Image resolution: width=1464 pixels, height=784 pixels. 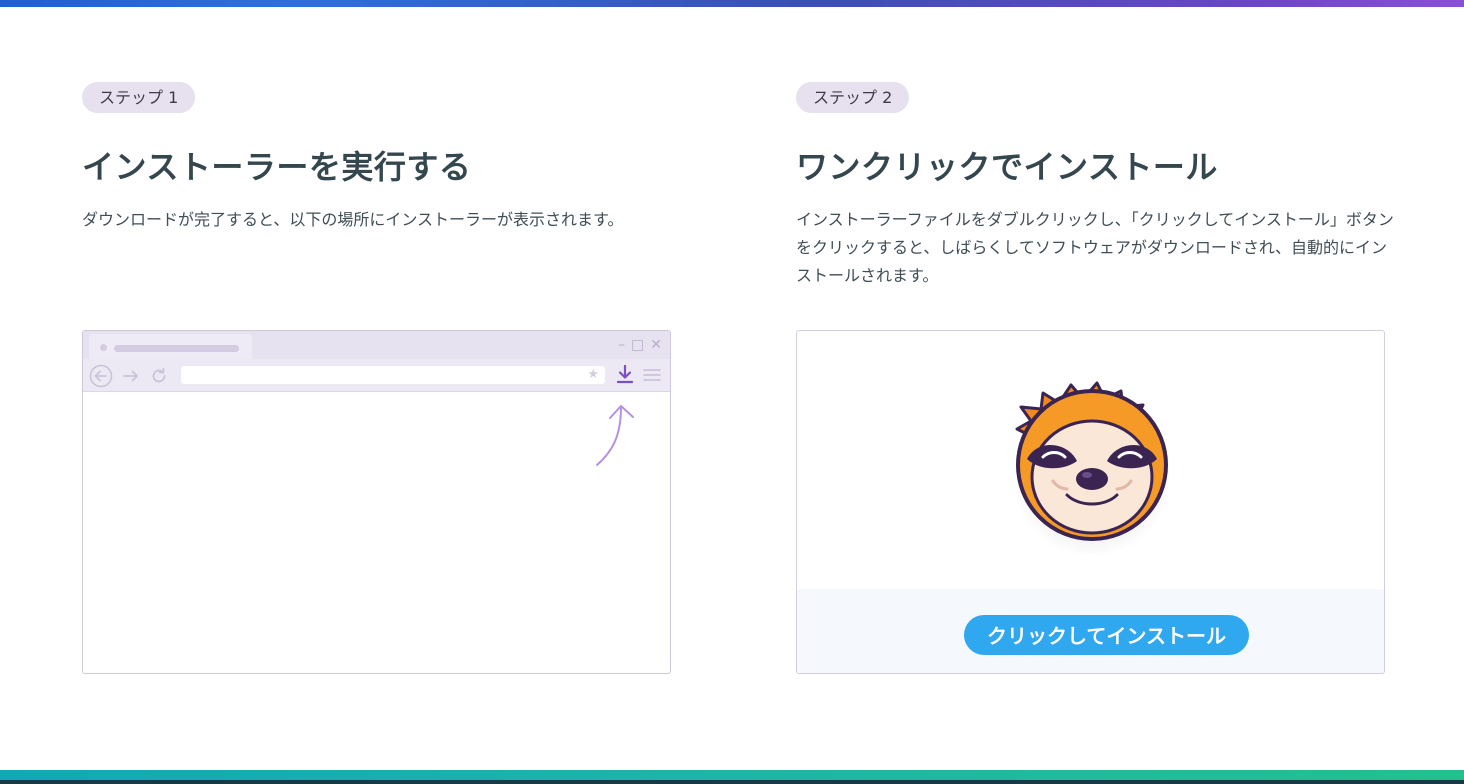 I want to click on reload-icon, so click(x=159, y=375).